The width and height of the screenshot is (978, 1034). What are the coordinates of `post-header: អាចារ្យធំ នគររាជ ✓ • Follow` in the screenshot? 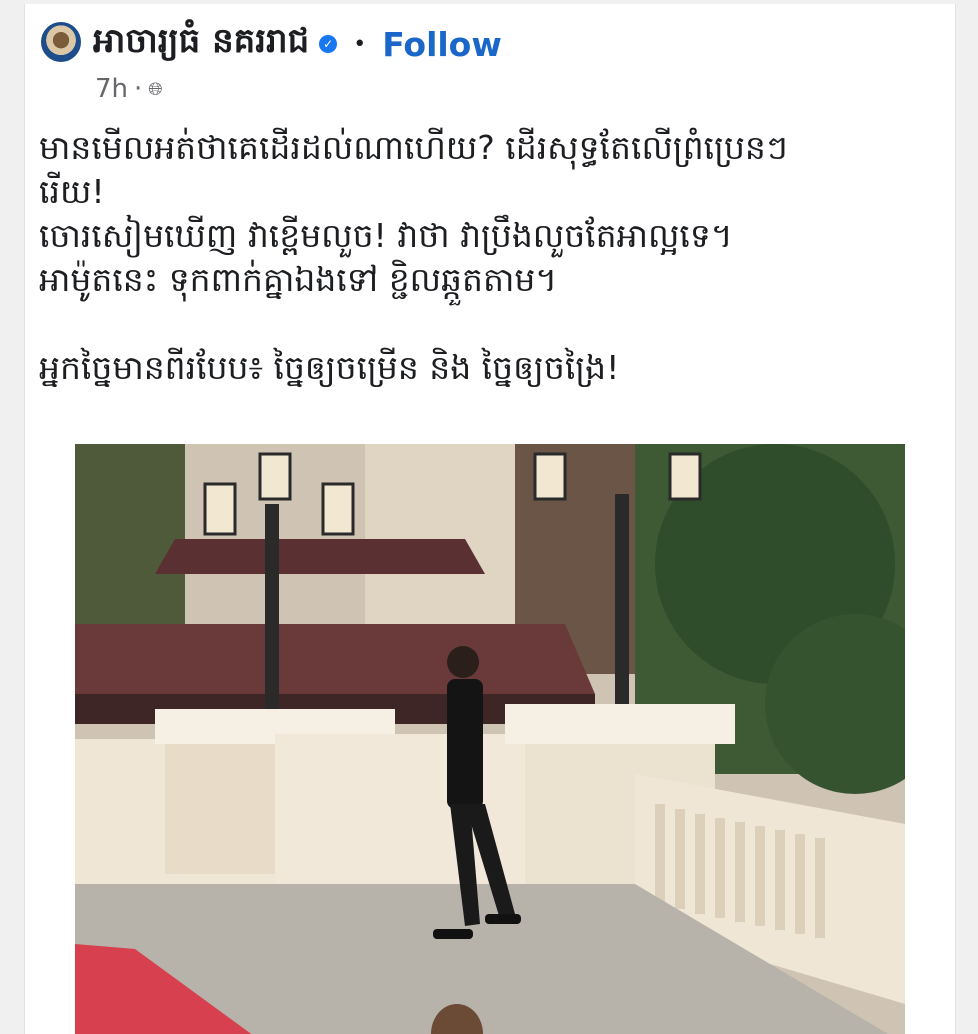 It's located at (297, 44).